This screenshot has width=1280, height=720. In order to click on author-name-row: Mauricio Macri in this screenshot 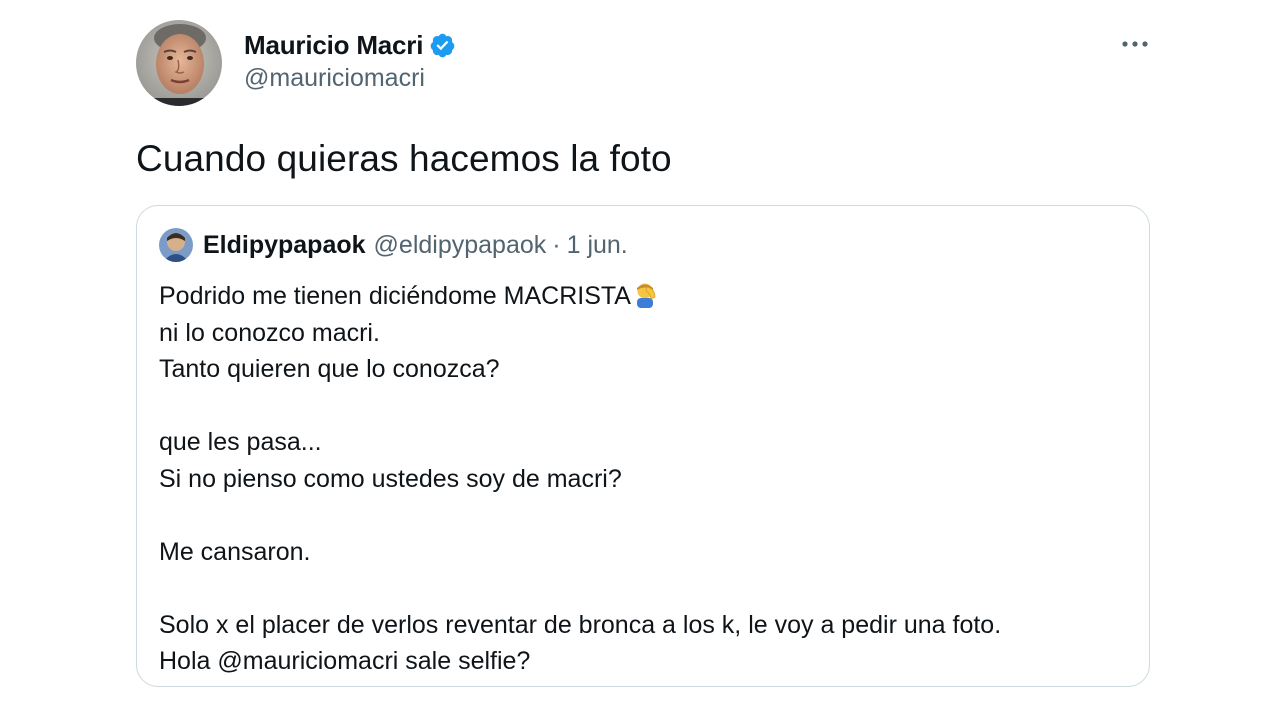, I will do `click(350, 45)`.